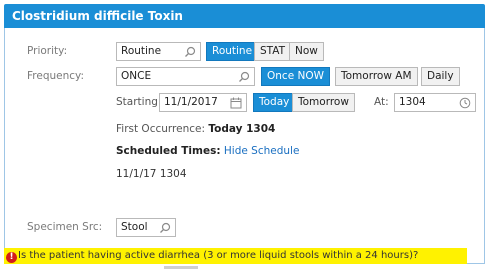 This screenshot has width=489, height=271. I want to click on frequency-value: ONCE, so click(136, 76).